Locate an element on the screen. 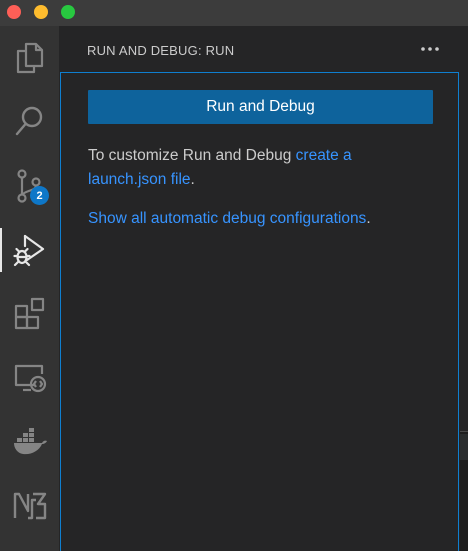 This screenshot has height=551, width=468. show-suffix: . is located at coordinates (368, 218).